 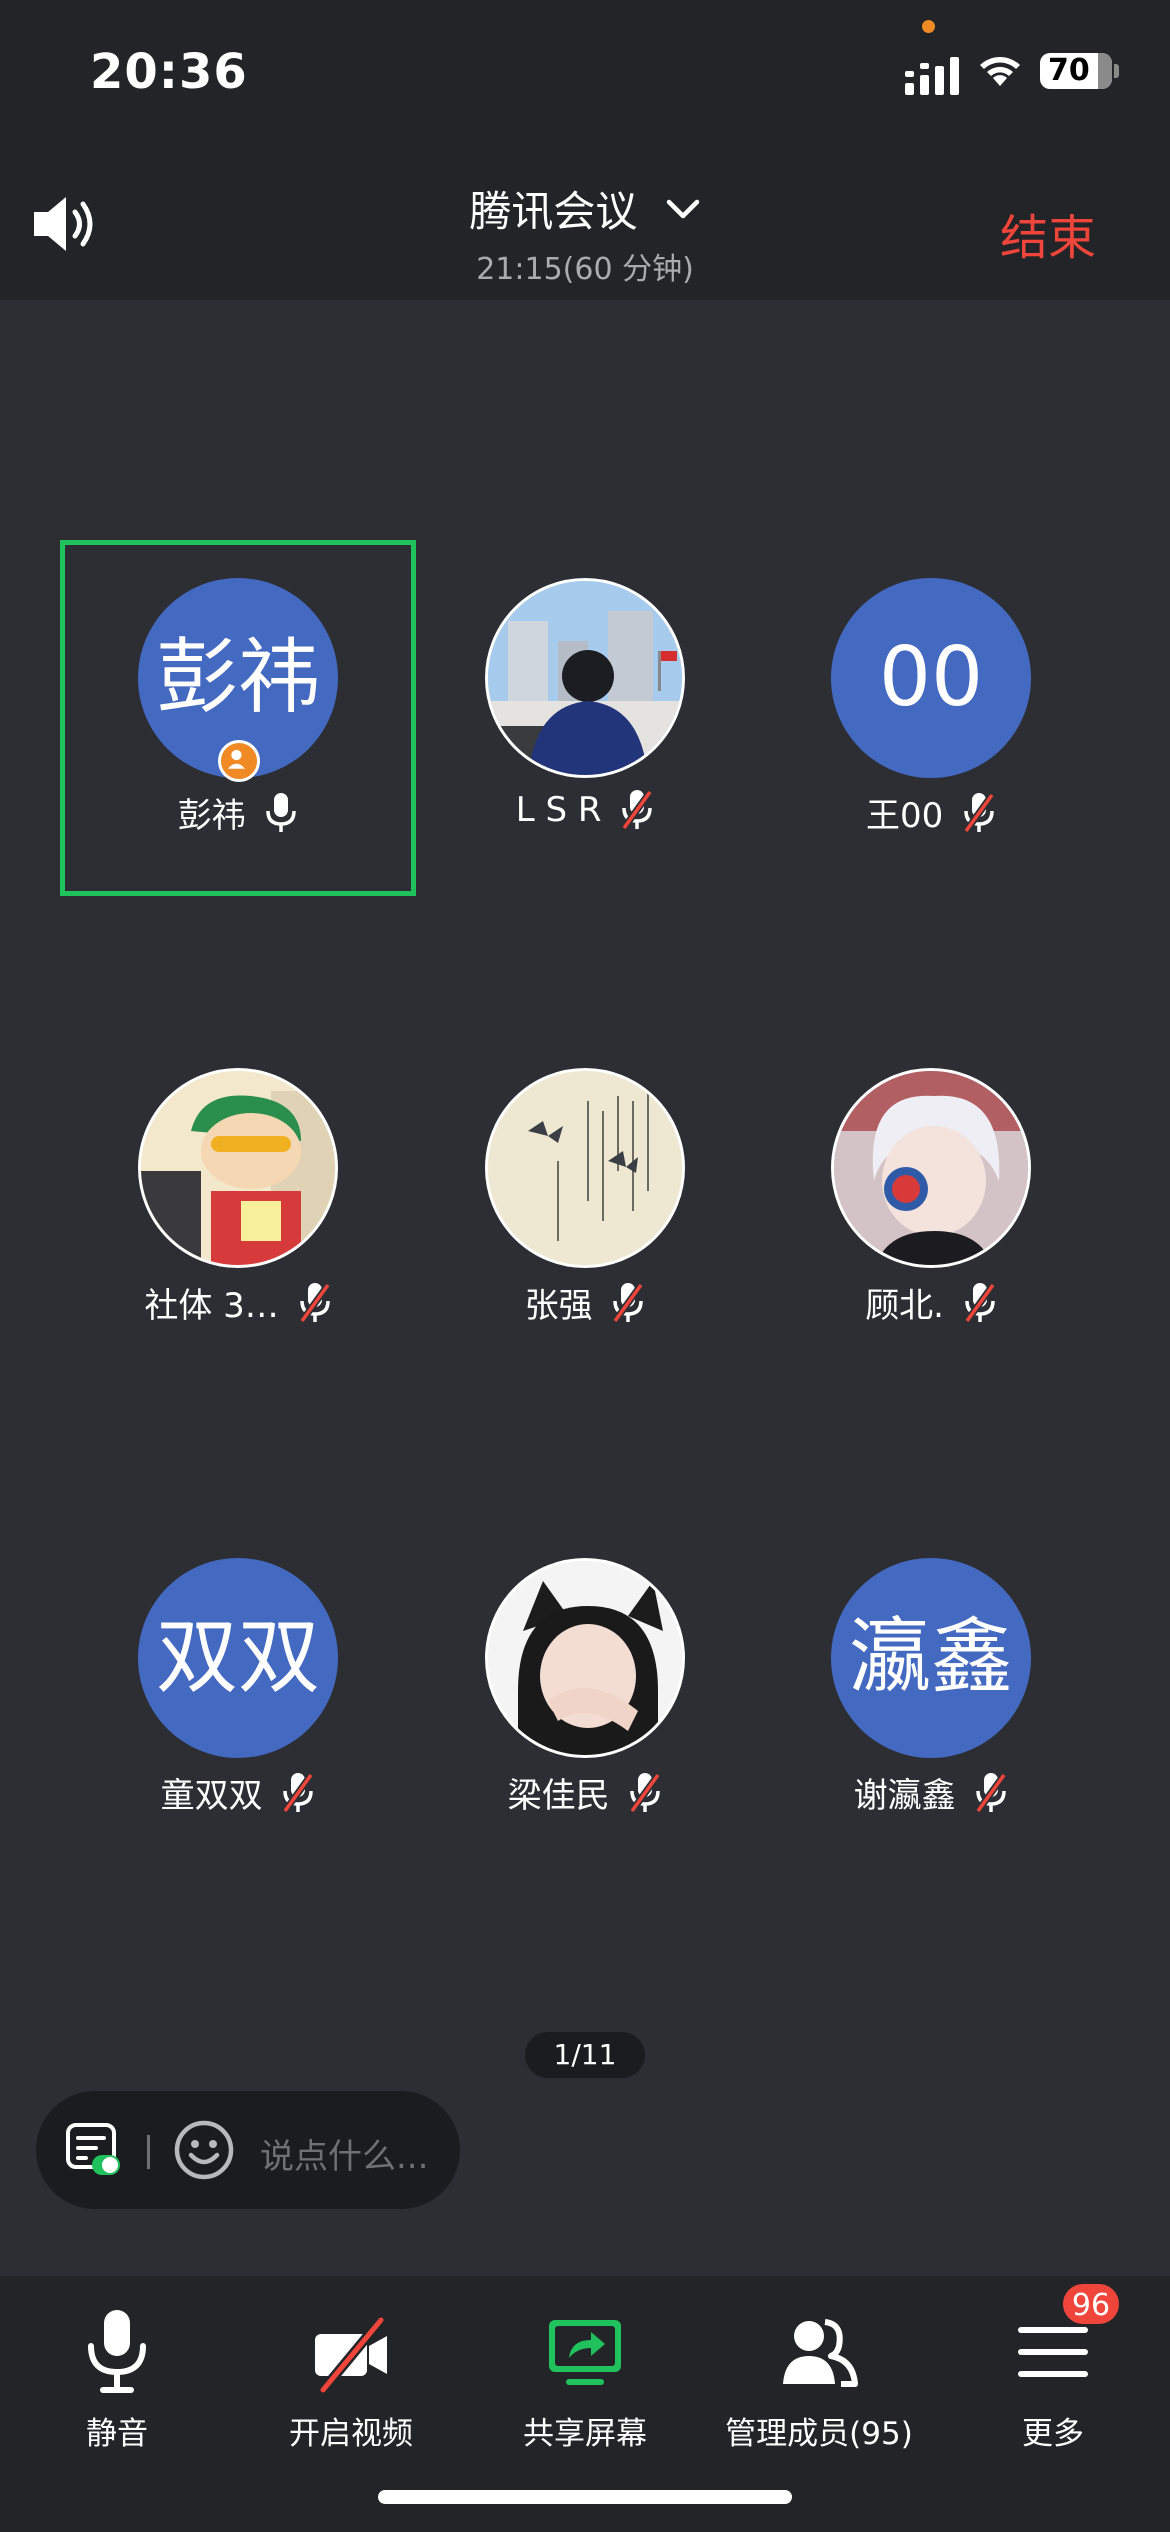 I want to click on participant-tile: L S R, so click(x=585, y=718).